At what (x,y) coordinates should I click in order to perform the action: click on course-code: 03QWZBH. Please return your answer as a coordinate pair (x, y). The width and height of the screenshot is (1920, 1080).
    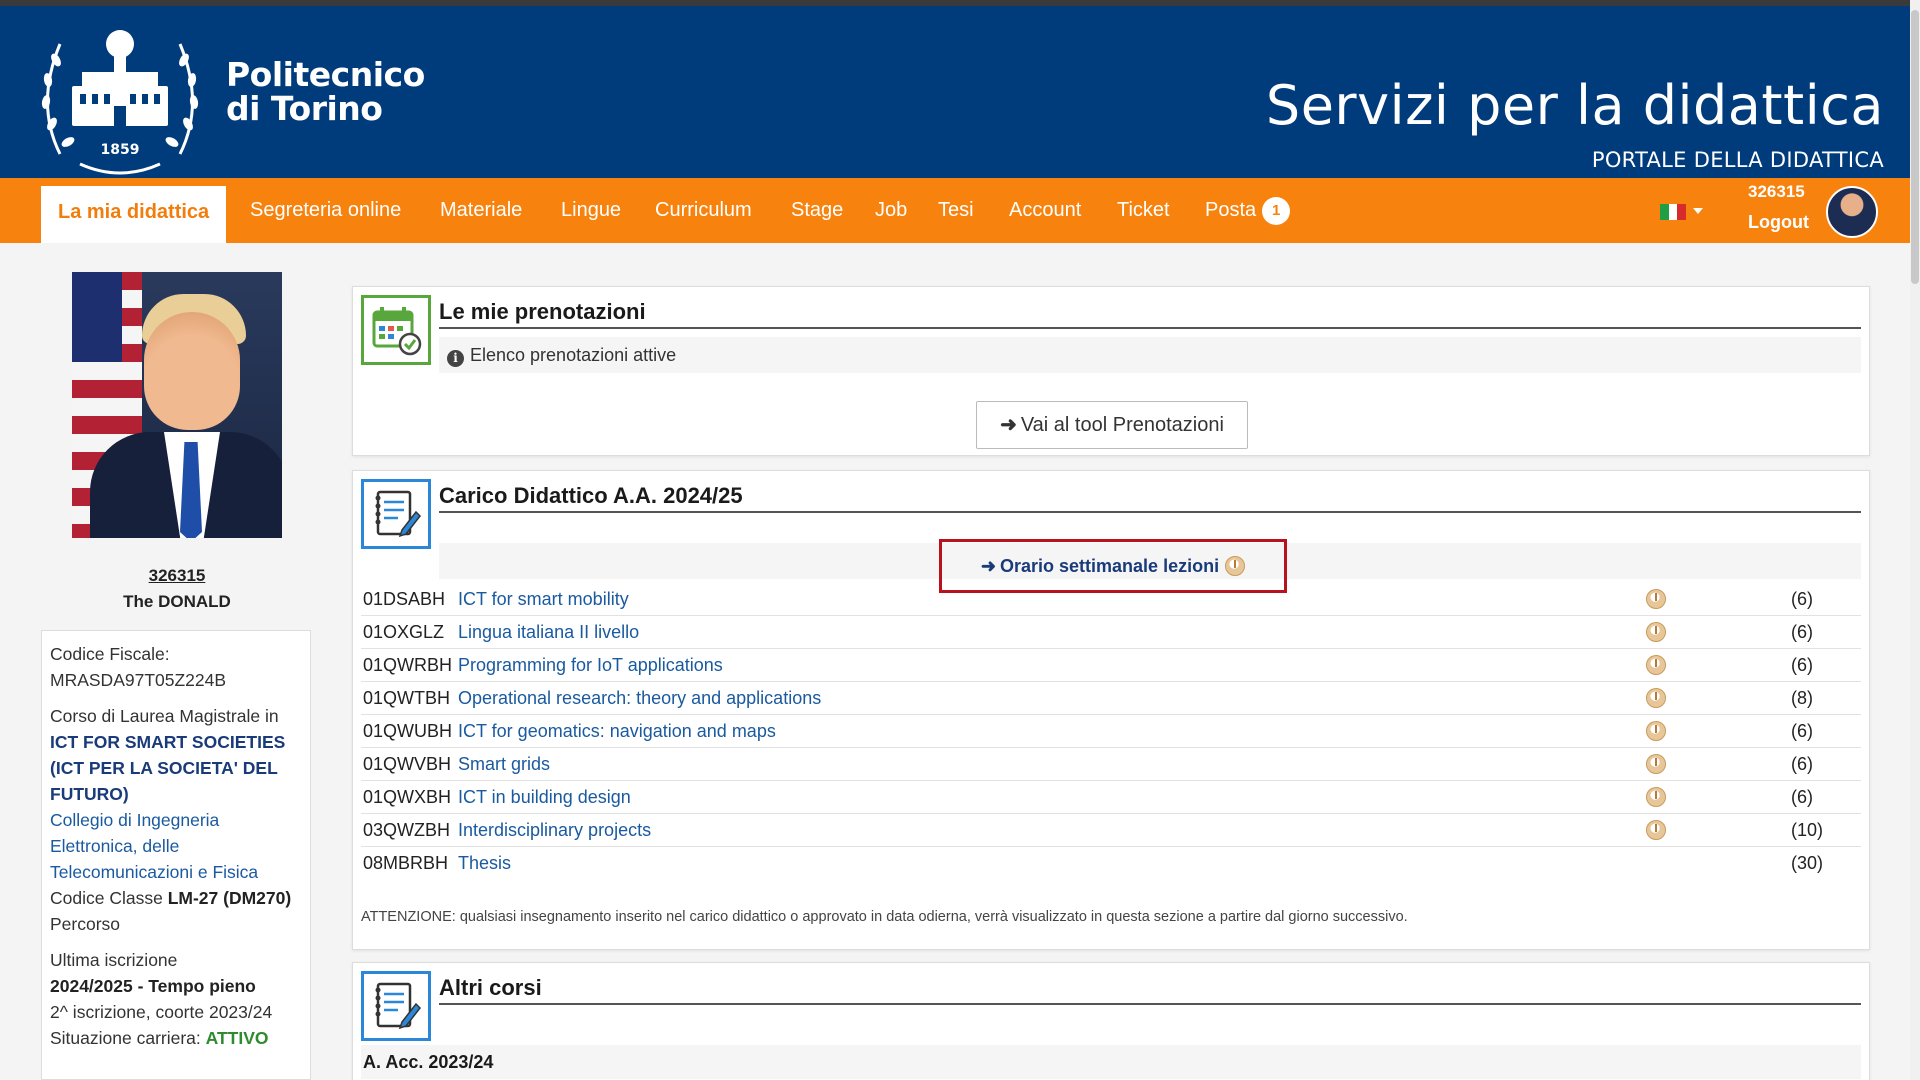
    Looking at the image, I should click on (407, 830).